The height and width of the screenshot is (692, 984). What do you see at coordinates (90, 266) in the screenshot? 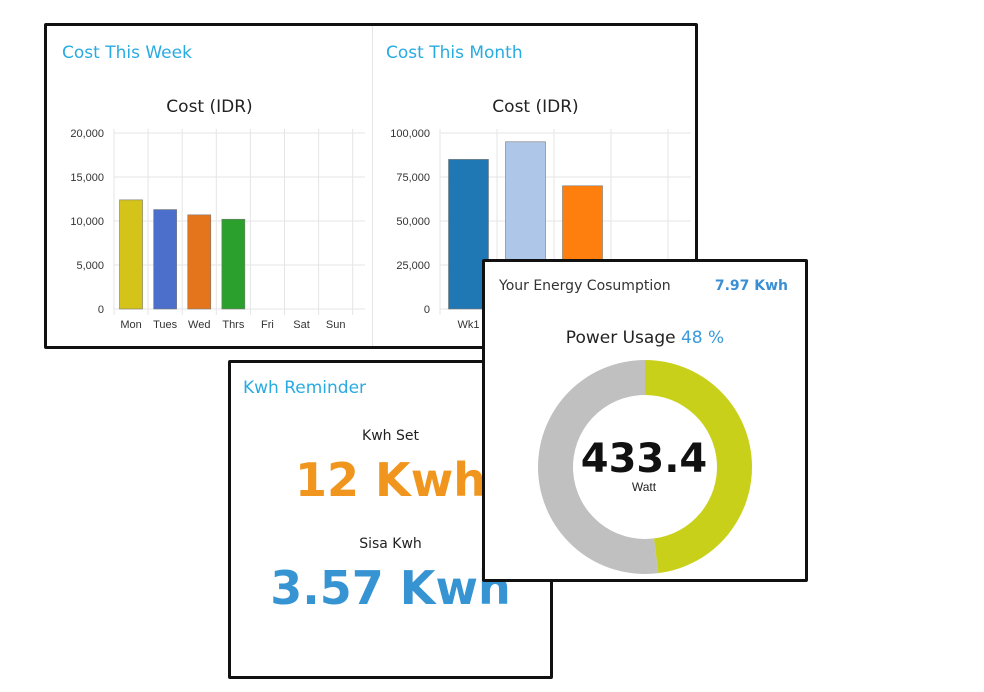
I see `y-tick-label: 5,000` at bounding box center [90, 266].